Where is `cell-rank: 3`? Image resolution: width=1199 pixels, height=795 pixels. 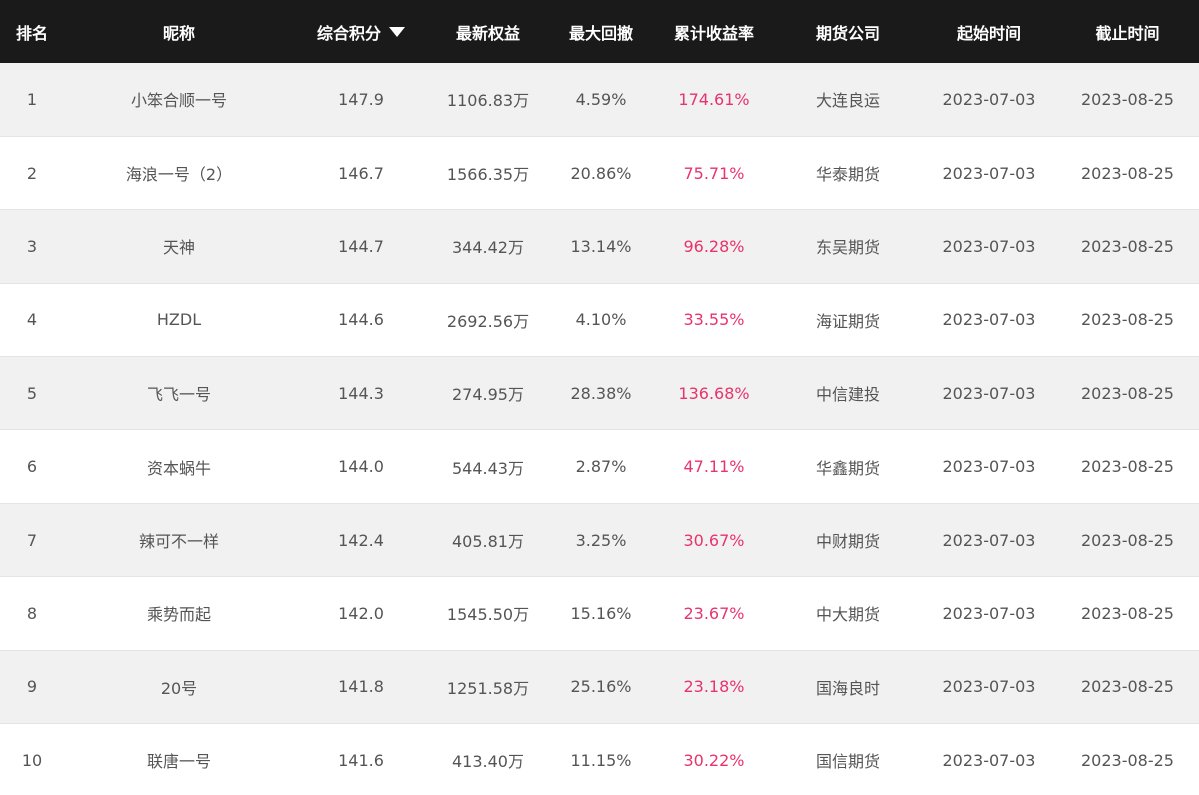 cell-rank: 3 is located at coordinates (32, 246).